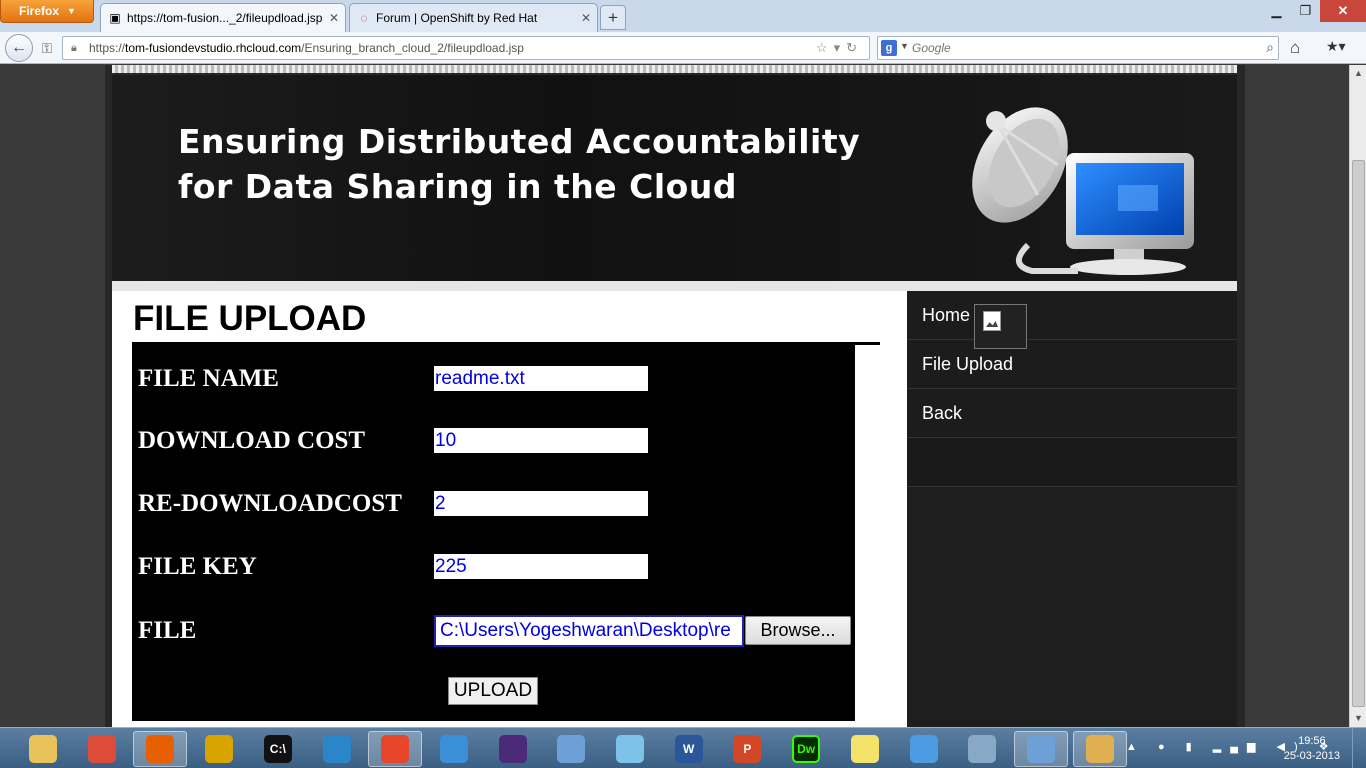 The image size is (1366, 768). What do you see at coordinates (968, 364) in the screenshot?
I see `sidebar-item-label: File Upload` at bounding box center [968, 364].